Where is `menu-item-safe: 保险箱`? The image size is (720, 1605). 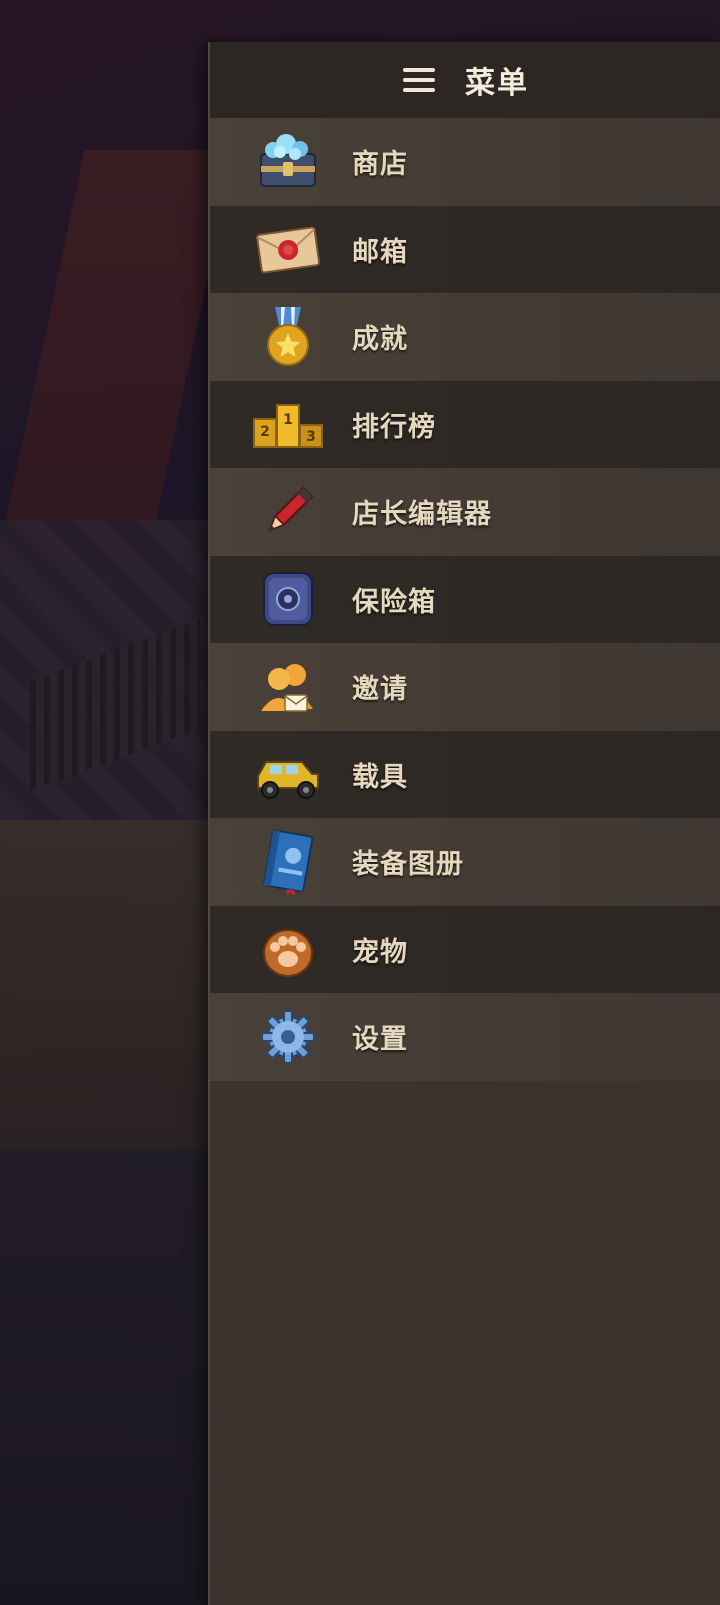 menu-item-safe: 保险箱 is located at coordinates (465, 599).